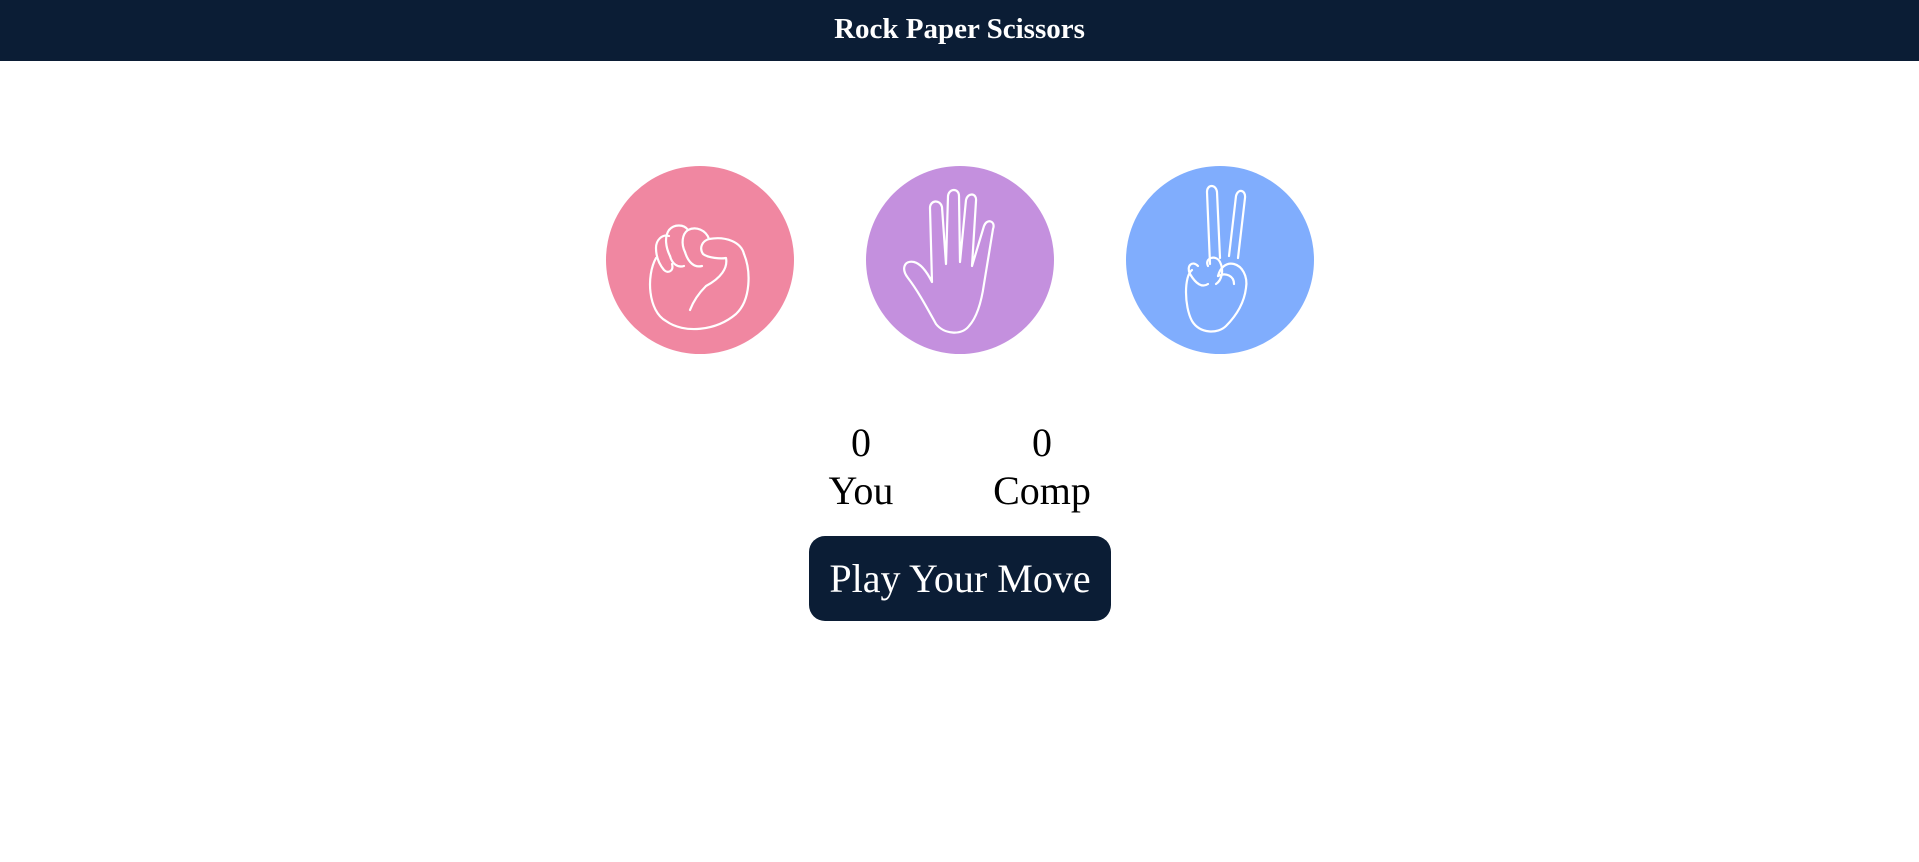 The image size is (1919, 862). Describe the element at coordinates (949, 261) in the screenshot. I see `open-hand-icon` at that location.